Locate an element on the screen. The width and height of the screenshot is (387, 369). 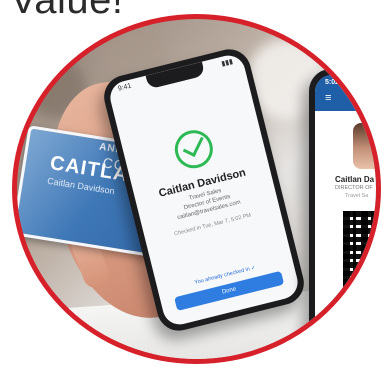
badge-screen: 5:02 ≡ Caitlan Da DIRECTOR OF Travel Sa is located at coordinates (345, 214).